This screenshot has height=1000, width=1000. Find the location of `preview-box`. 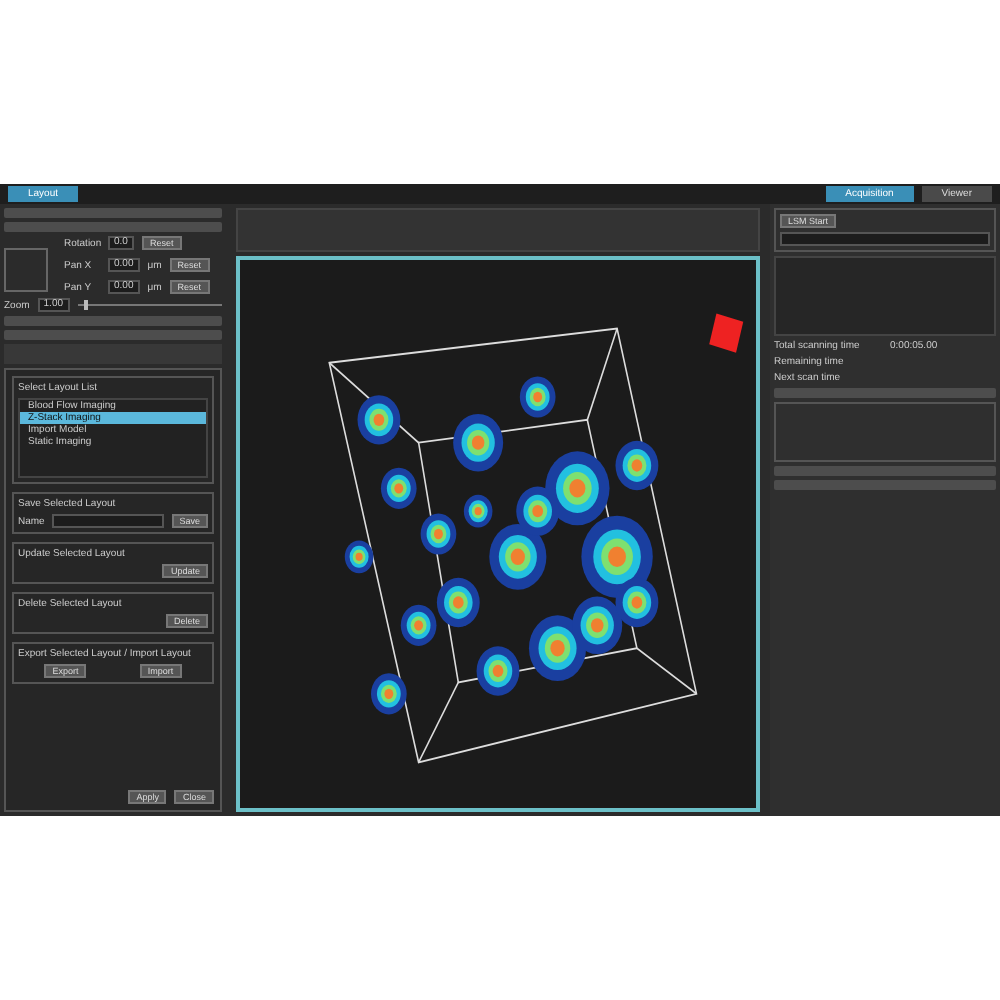

preview-box is located at coordinates (26, 270).